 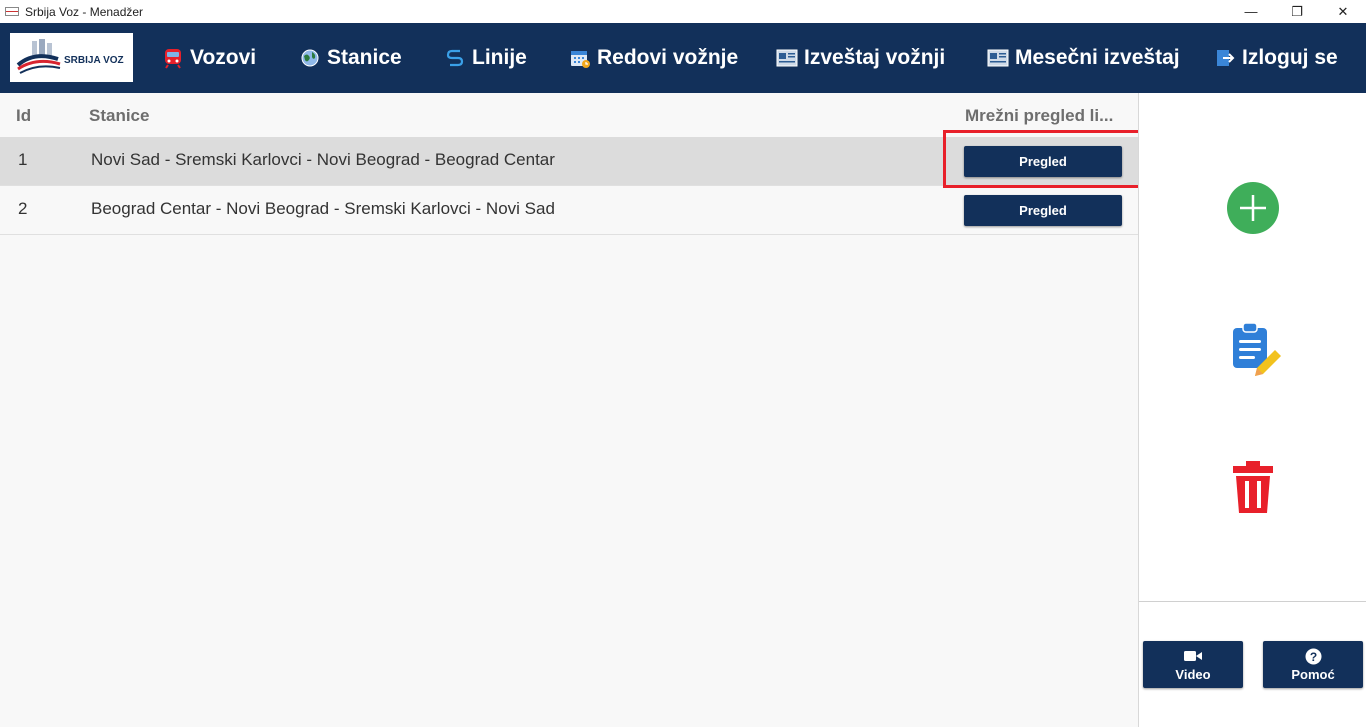 I want to click on trash-icon, so click(x=1253, y=487).